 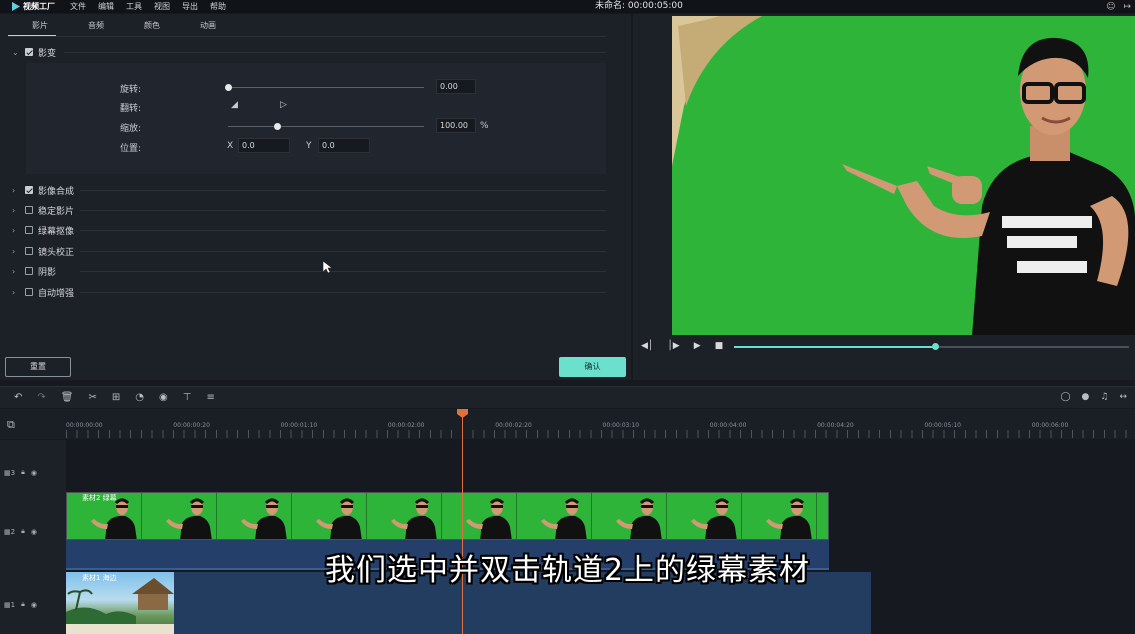 What do you see at coordinates (190, 6) in the screenshot?
I see `menu-export: 导出` at bounding box center [190, 6].